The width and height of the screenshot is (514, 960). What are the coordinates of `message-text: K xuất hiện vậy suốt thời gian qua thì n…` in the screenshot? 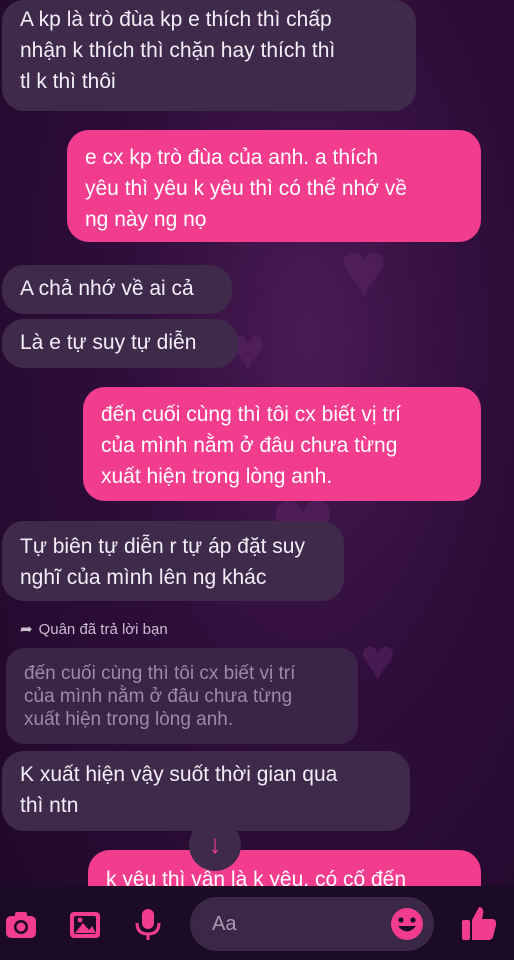 It's located at (179, 790).